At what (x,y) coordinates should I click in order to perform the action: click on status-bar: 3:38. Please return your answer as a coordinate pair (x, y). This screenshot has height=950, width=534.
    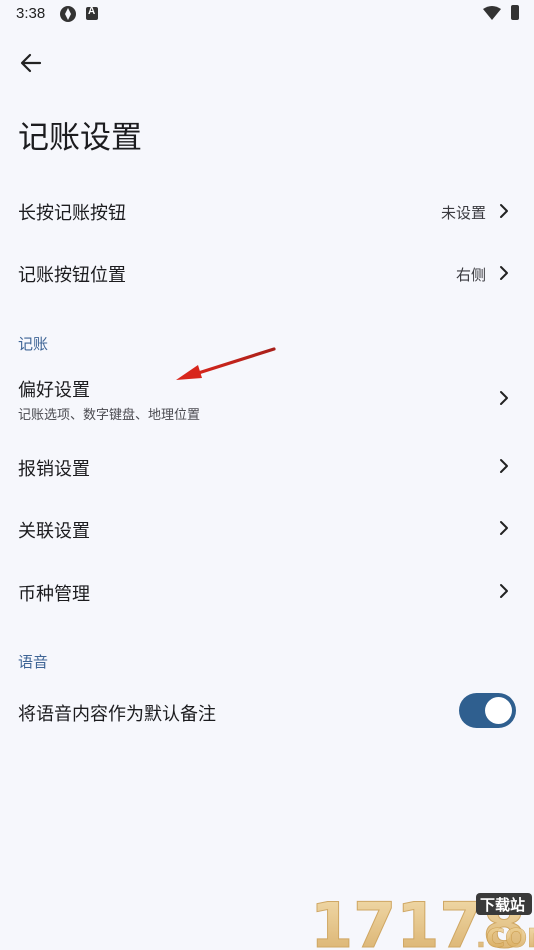
    Looking at the image, I should click on (267, 14).